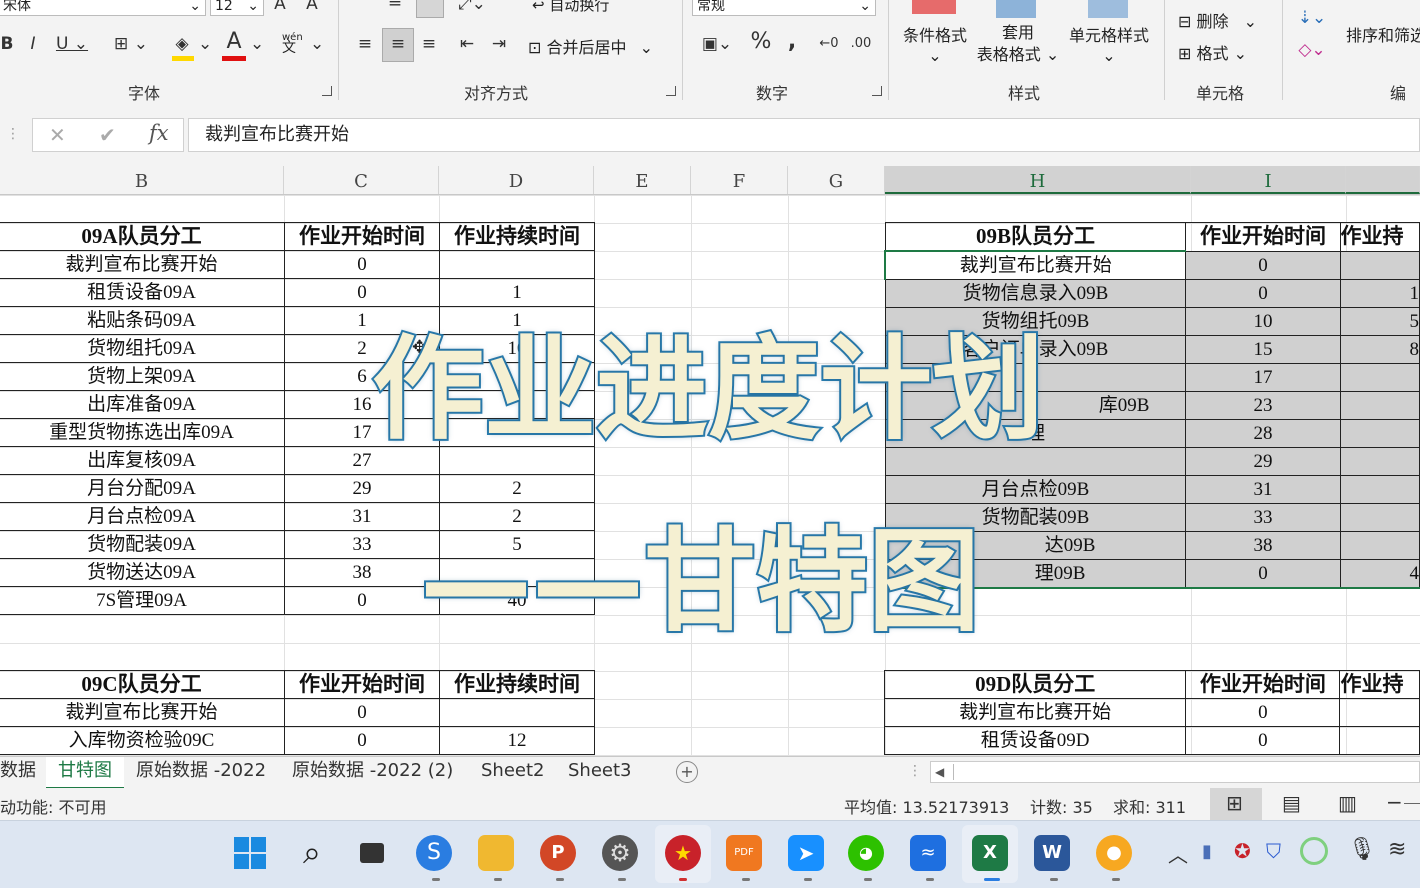  What do you see at coordinates (1291, 803) in the screenshot?
I see `page-layout-view-icon: ▤` at bounding box center [1291, 803].